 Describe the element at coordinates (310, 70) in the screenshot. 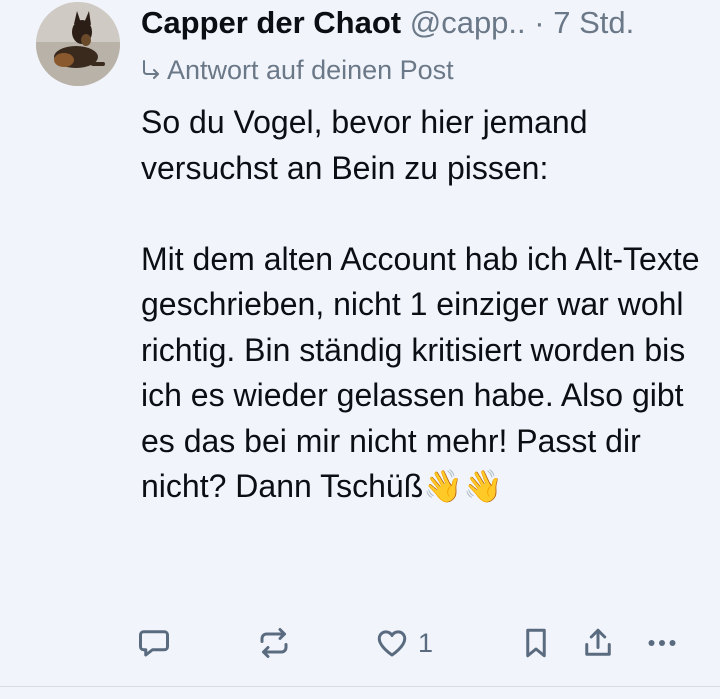

I see `reply-label: Antwort auf deinen Post` at that location.